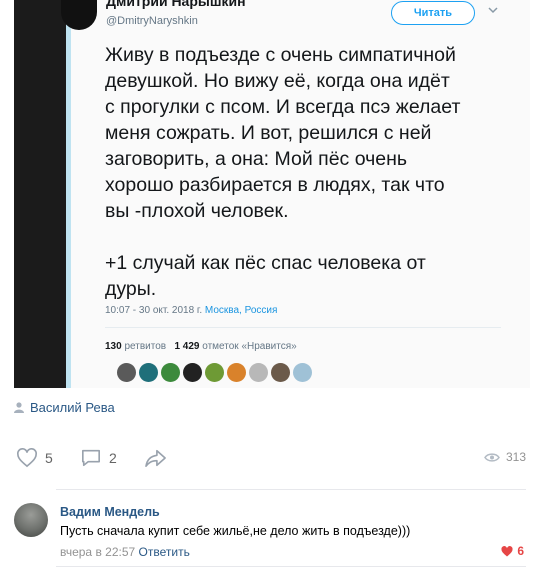 The height and width of the screenshot is (567, 538). What do you see at coordinates (507, 550) in the screenshot?
I see `heart-filled-icon` at bounding box center [507, 550].